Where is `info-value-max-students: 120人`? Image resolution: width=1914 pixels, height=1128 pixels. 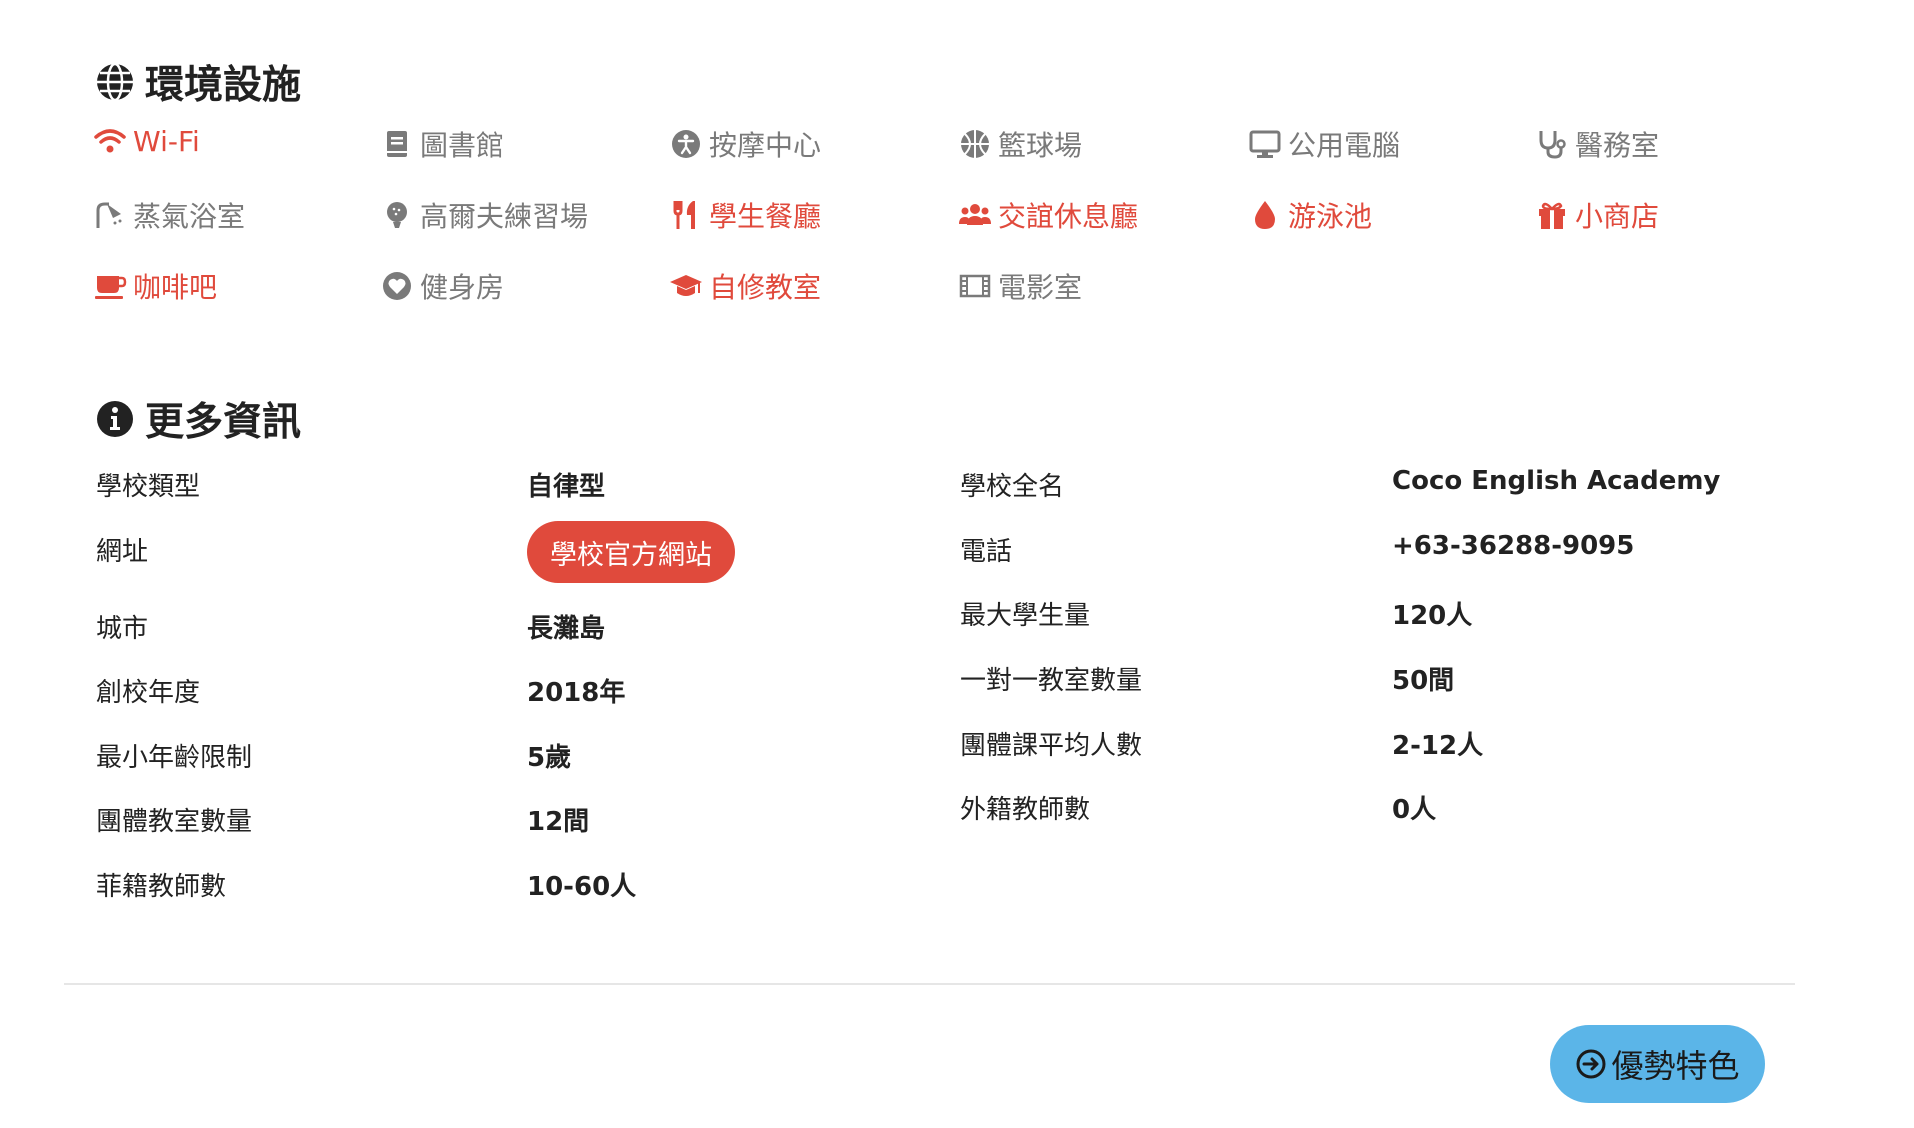
info-value-max-students: 120人 is located at coordinates (1432, 616).